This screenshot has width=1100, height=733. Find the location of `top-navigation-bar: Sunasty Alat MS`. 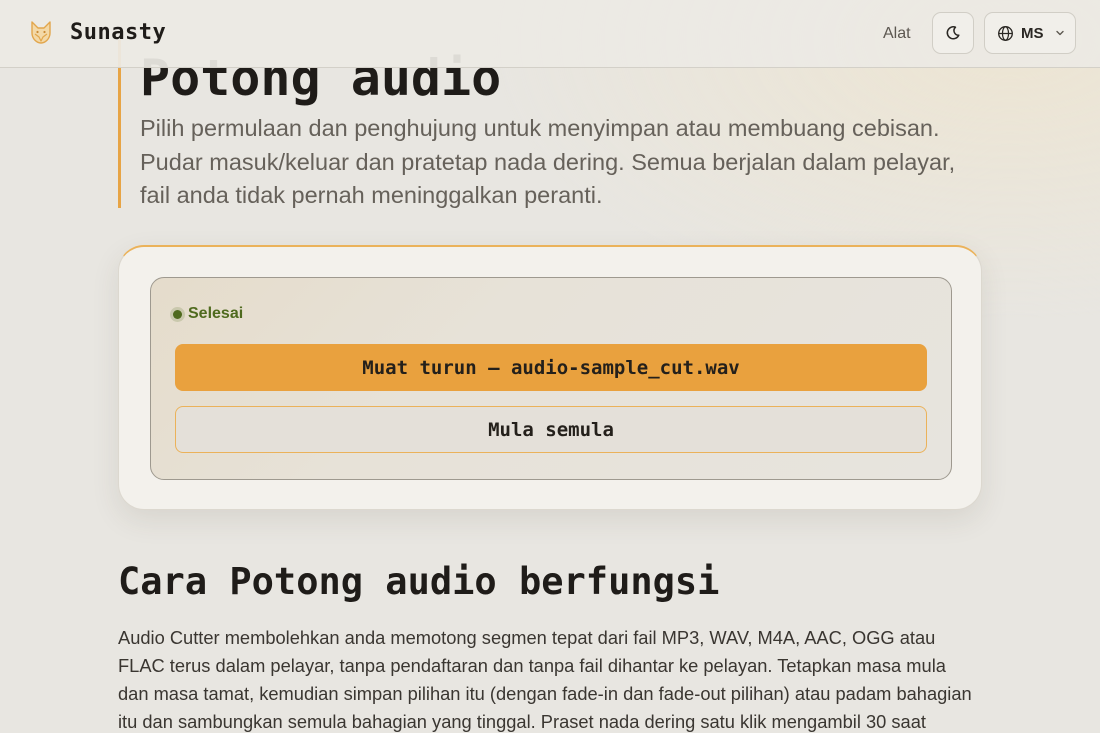

top-navigation-bar: Sunasty Alat MS is located at coordinates (550, 34).